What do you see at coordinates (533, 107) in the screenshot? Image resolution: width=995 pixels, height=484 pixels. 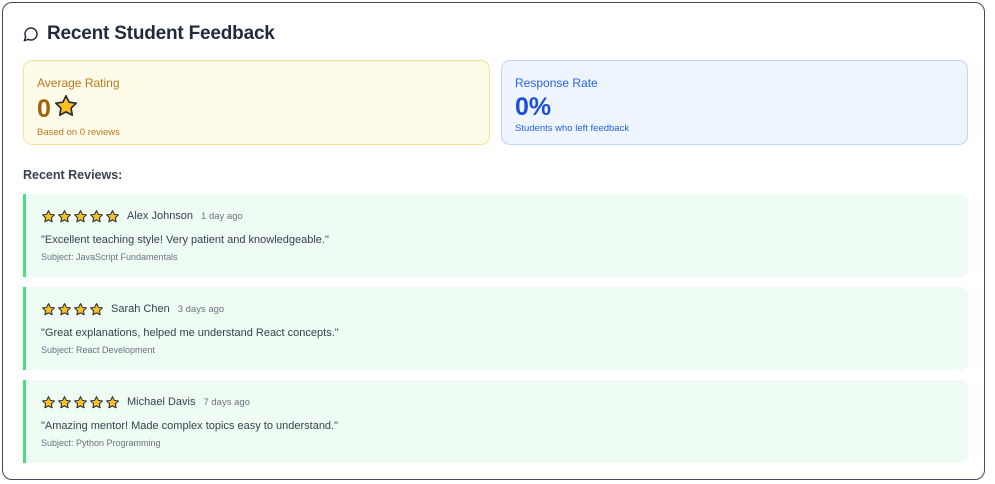 I see `response-rate-value: 0%` at bounding box center [533, 107].